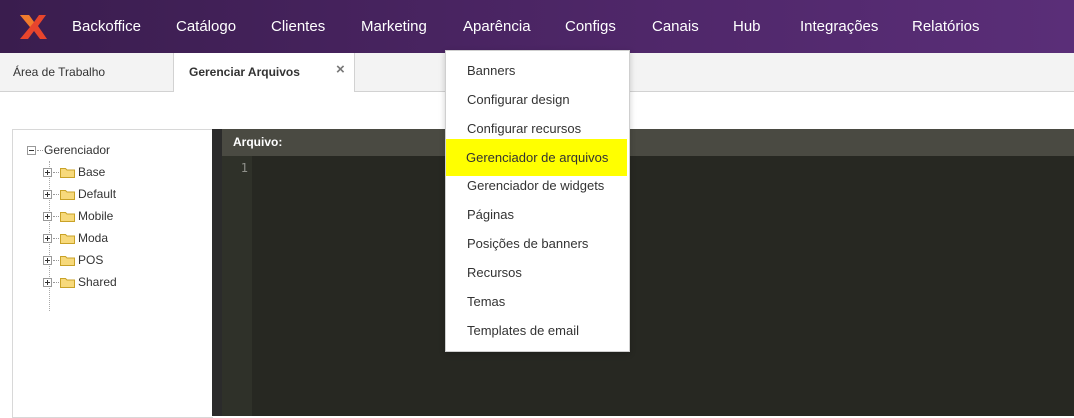  What do you see at coordinates (648, 142) in the screenshot?
I see `editor-header: Arquivo:` at bounding box center [648, 142].